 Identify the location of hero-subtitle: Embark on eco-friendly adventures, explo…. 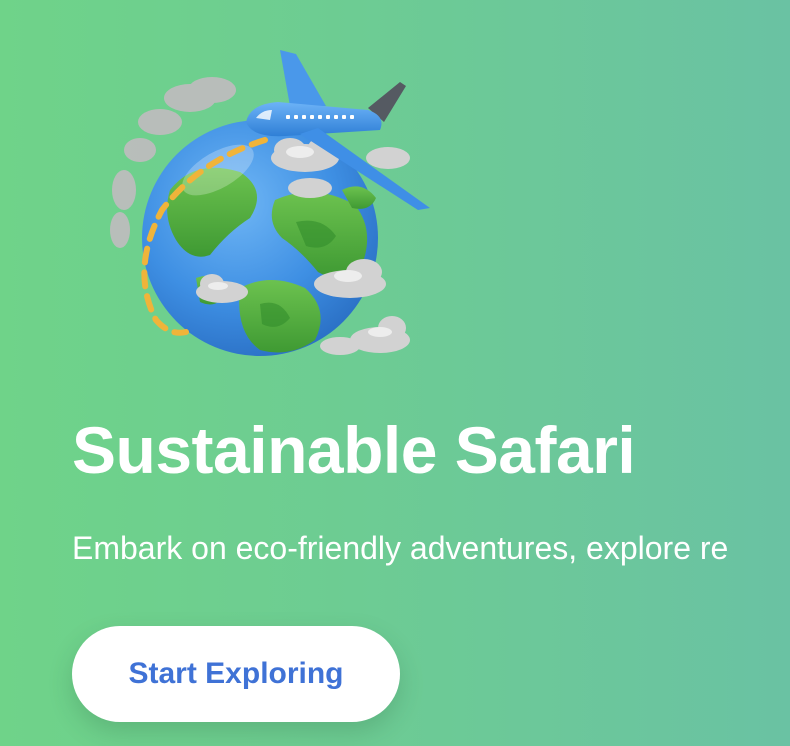
(400, 548).